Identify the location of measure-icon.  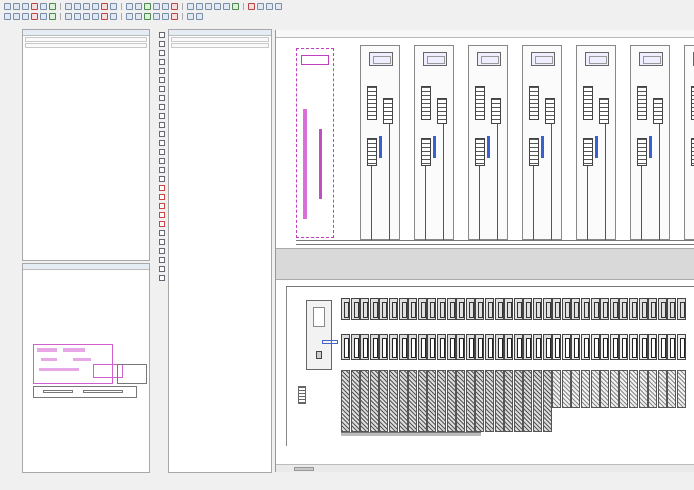
(147, 16).